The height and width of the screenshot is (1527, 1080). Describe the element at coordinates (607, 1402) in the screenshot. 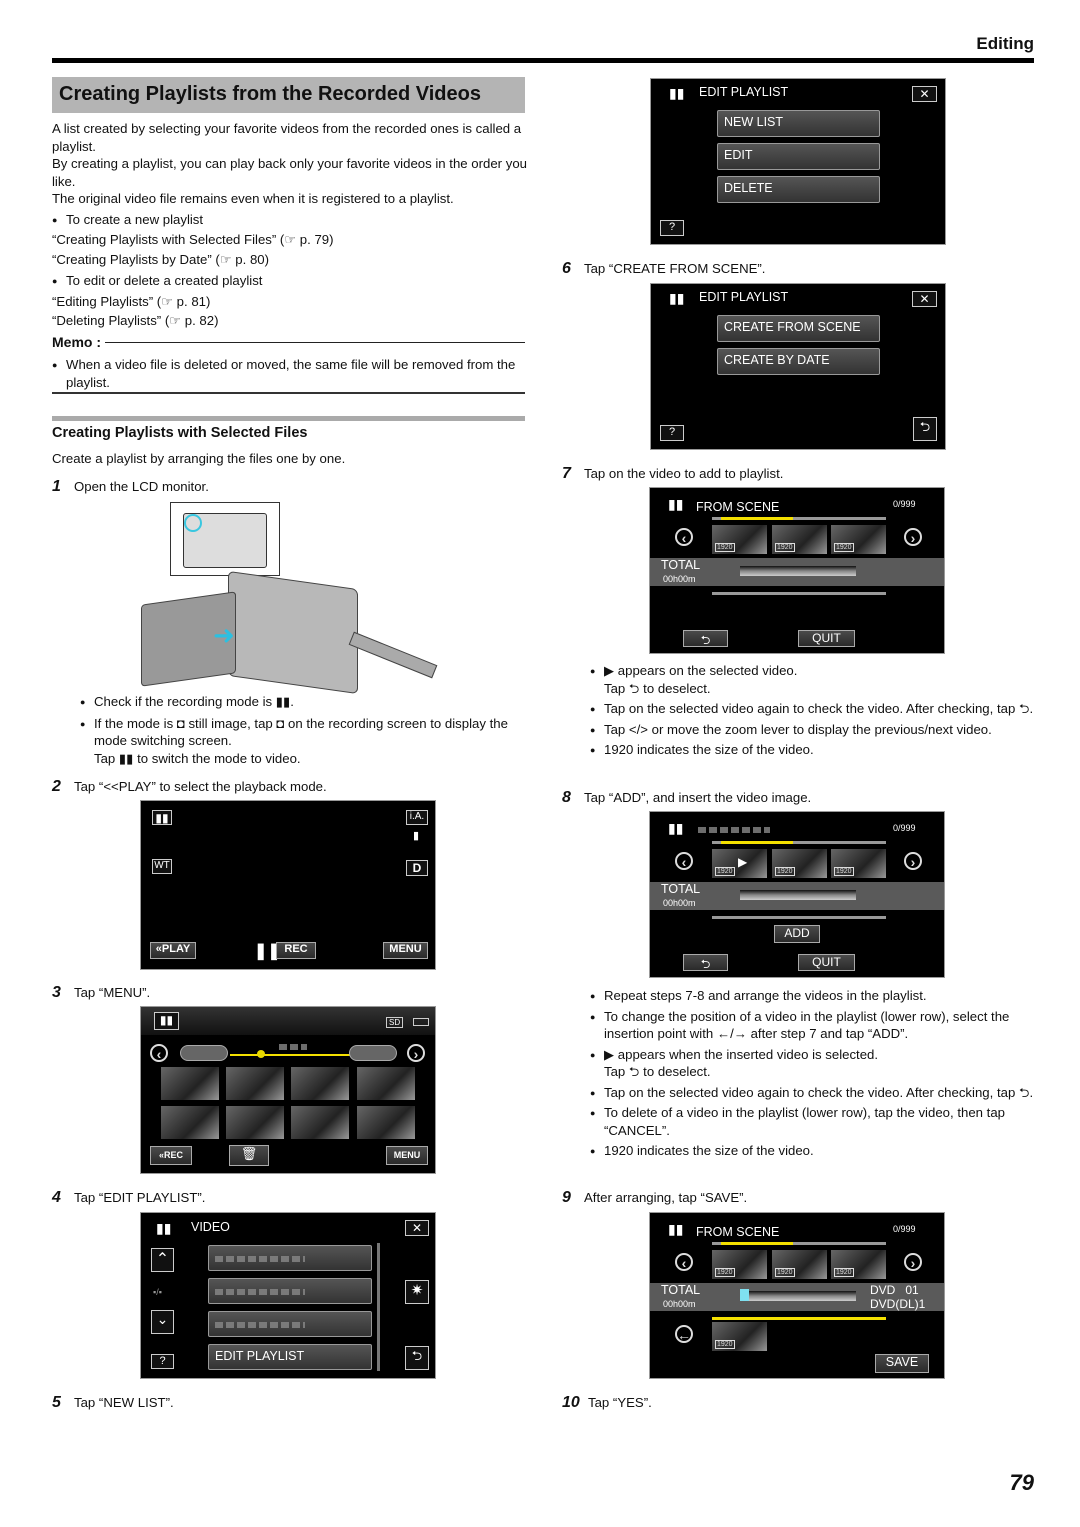

I see `step-10: 10 Tap “YES”.` at that location.